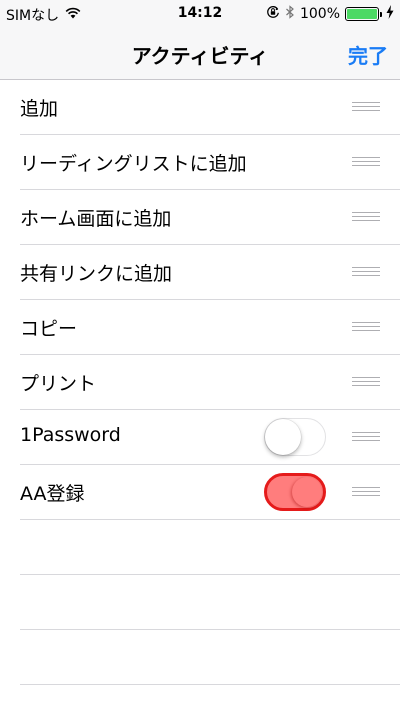  What do you see at coordinates (210, 327) in the screenshot?
I see `list-item-copy: コピー` at bounding box center [210, 327].